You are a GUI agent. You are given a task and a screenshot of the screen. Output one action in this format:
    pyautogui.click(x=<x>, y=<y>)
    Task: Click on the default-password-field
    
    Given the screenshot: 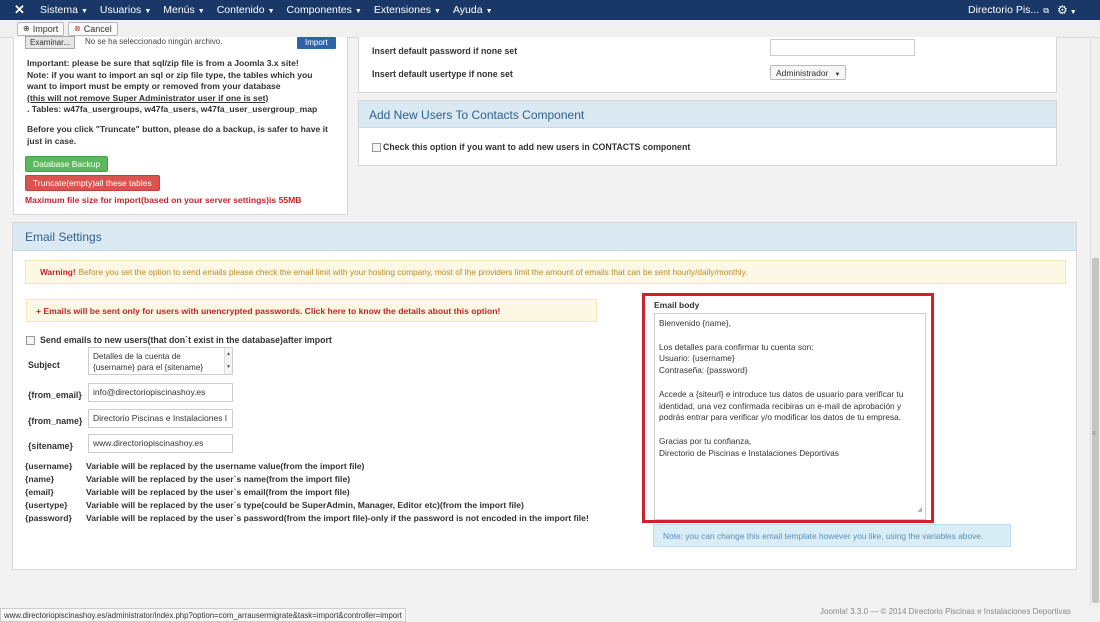 What is the action you would take?
    pyautogui.click(x=842, y=47)
    